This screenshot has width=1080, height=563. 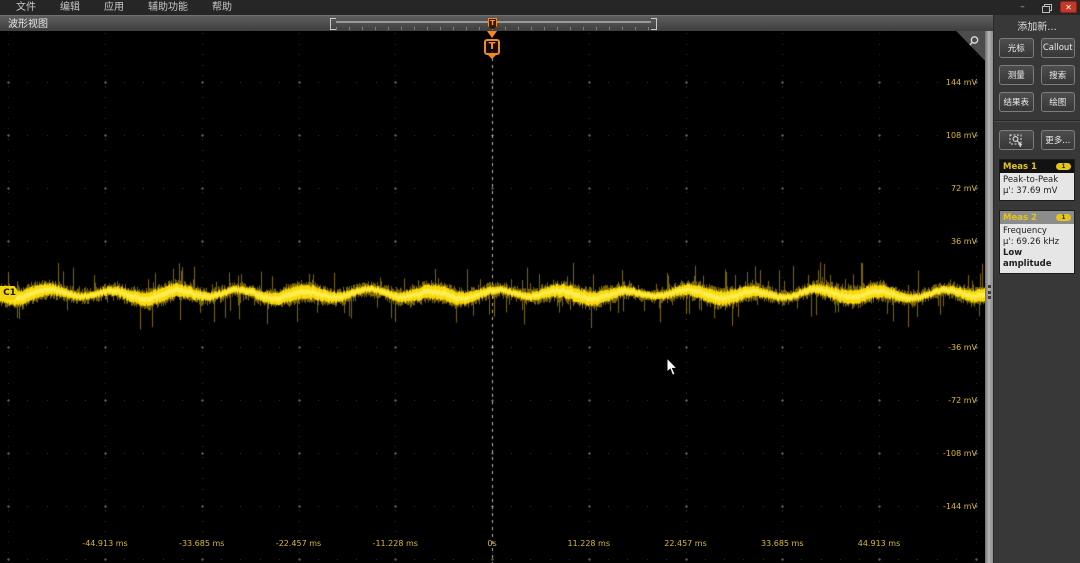 I want to click on meas2-name: Frequency, so click(x=1025, y=231).